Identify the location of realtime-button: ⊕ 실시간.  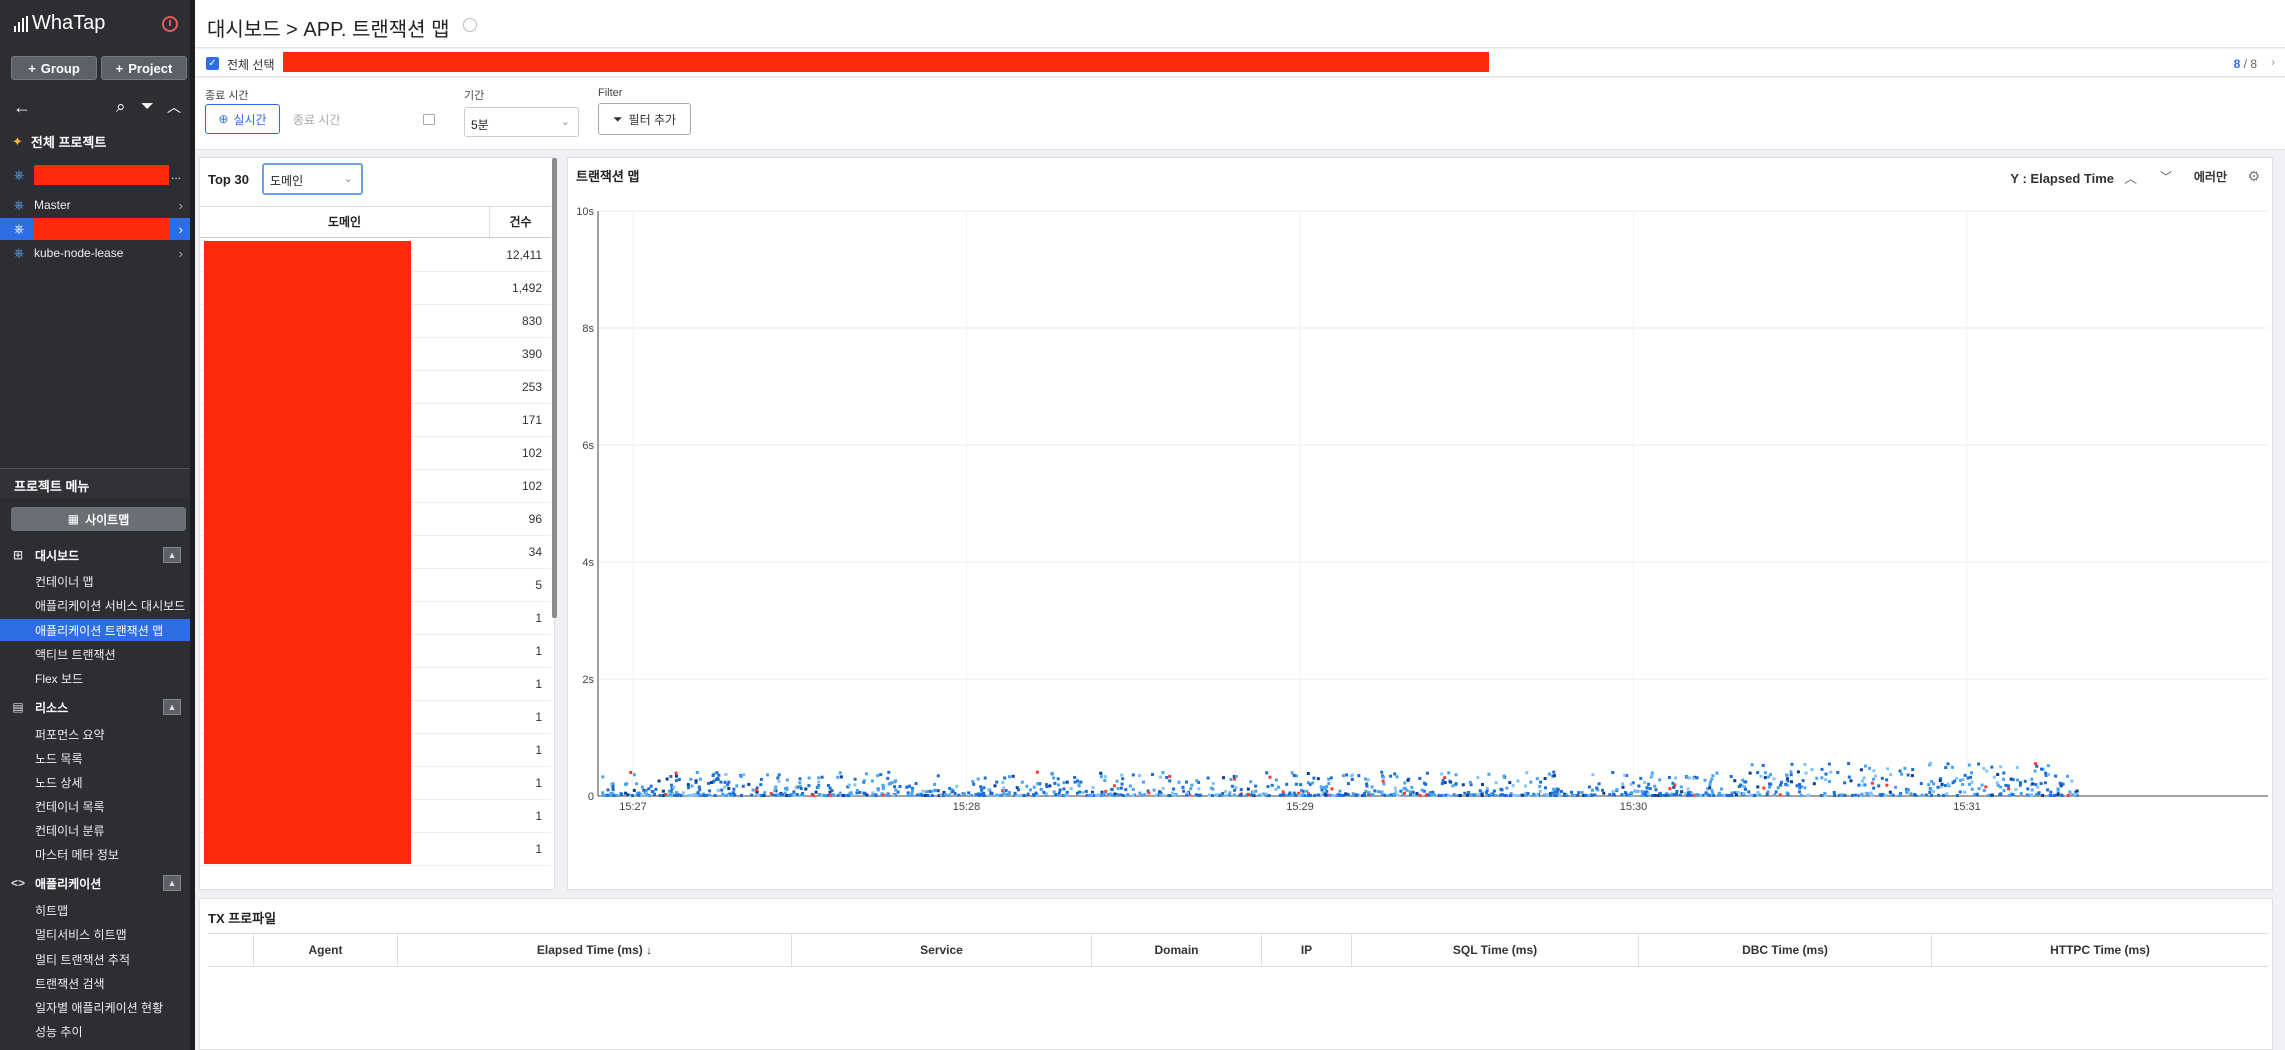
(242, 119).